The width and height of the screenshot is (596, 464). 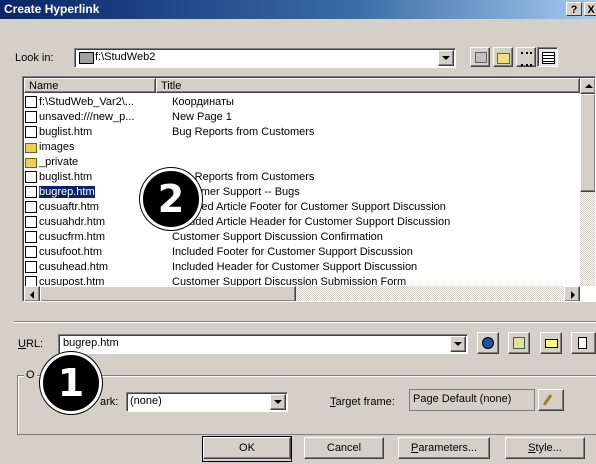 I want to click on globe-icon, so click(x=488, y=343).